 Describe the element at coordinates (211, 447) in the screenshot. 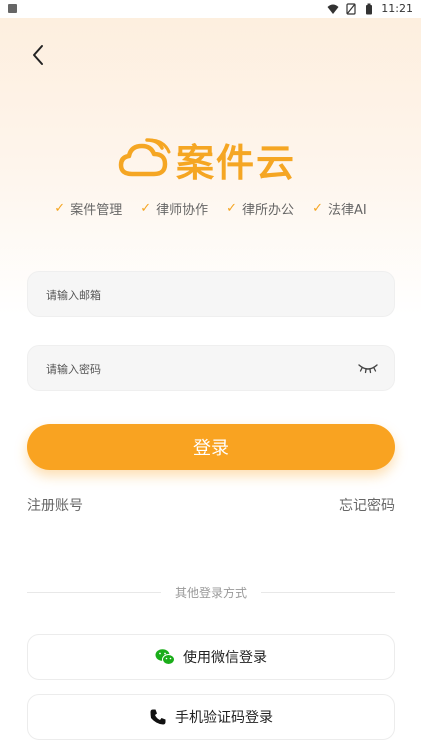

I see `login-button: 登录` at that location.